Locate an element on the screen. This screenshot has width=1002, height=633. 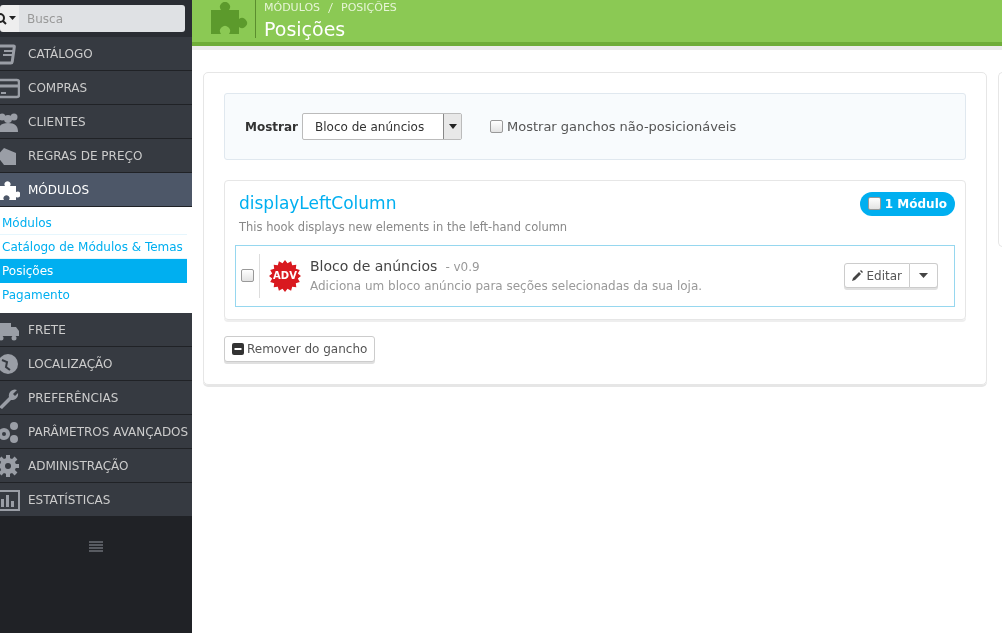
module-version: - v0.9 is located at coordinates (462, 268).